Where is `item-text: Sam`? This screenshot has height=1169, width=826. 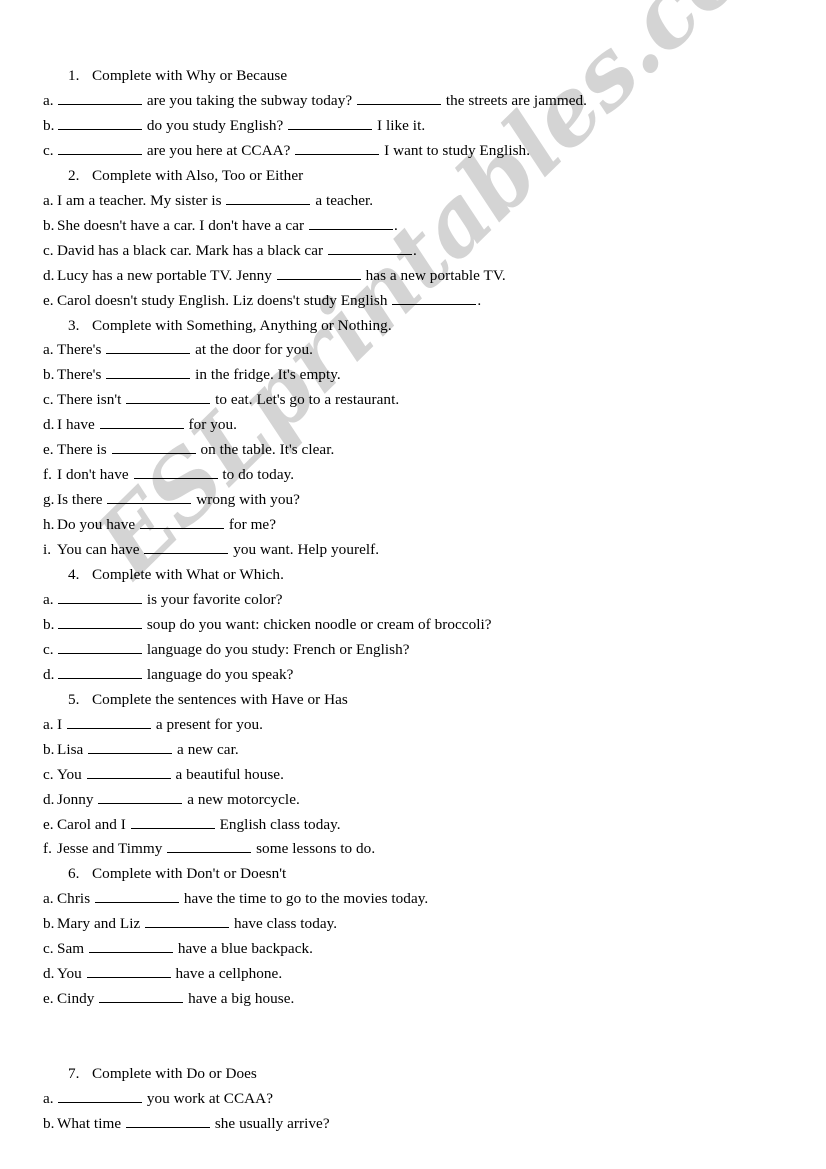
item-text: Sam is located at coordinates (72, 949).